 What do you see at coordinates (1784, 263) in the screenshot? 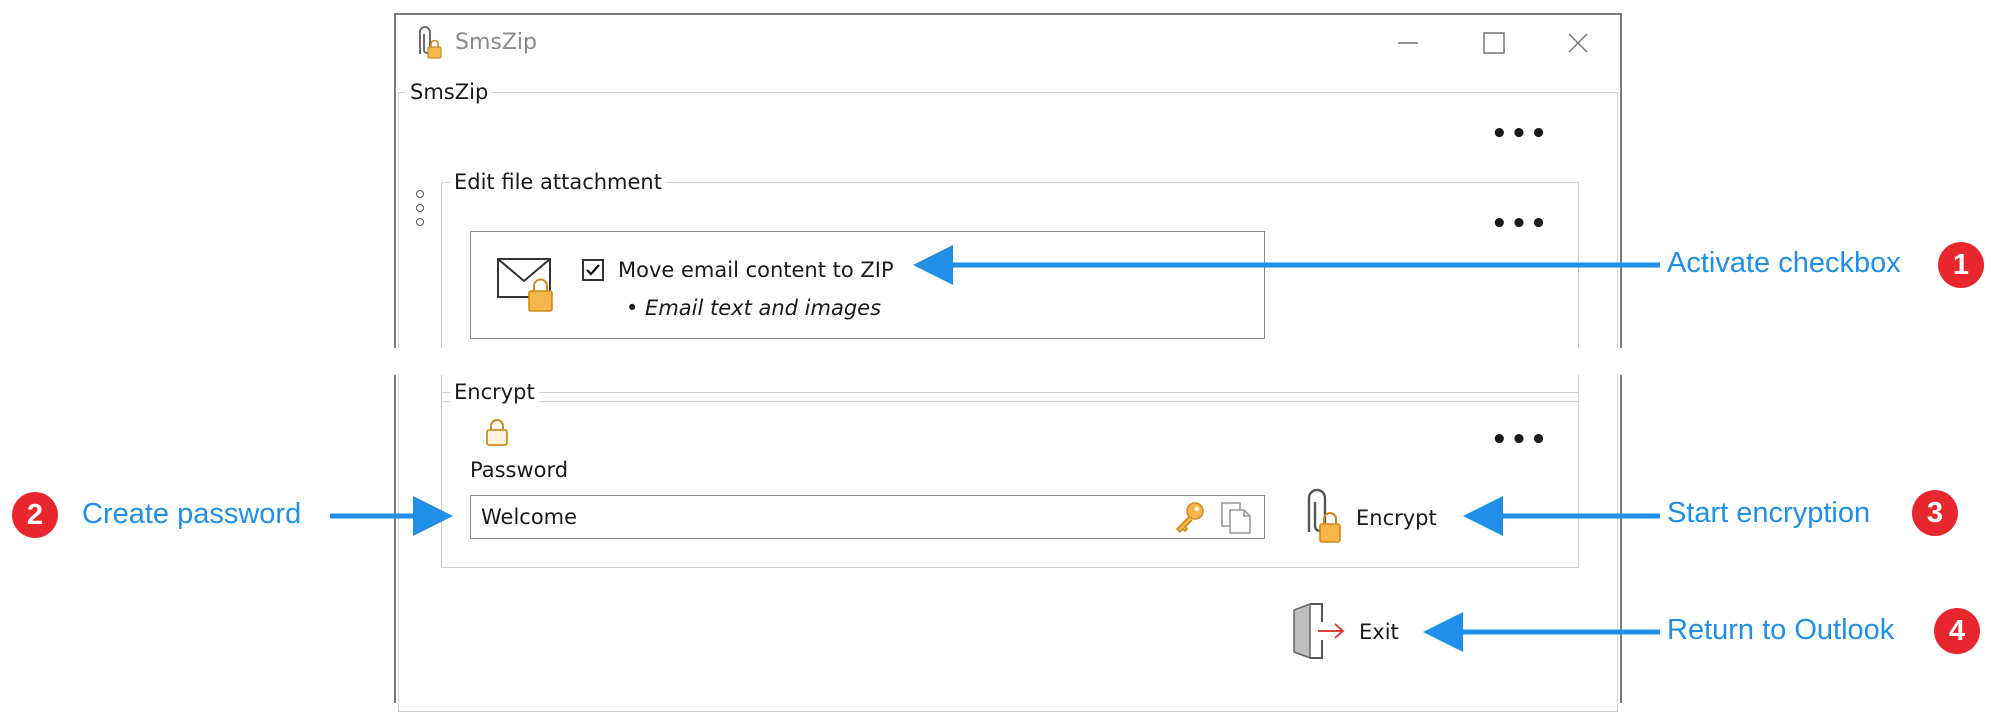
I see `callout-activate-checkbox: Activate checkbox` at bounding box center [1784, 263].